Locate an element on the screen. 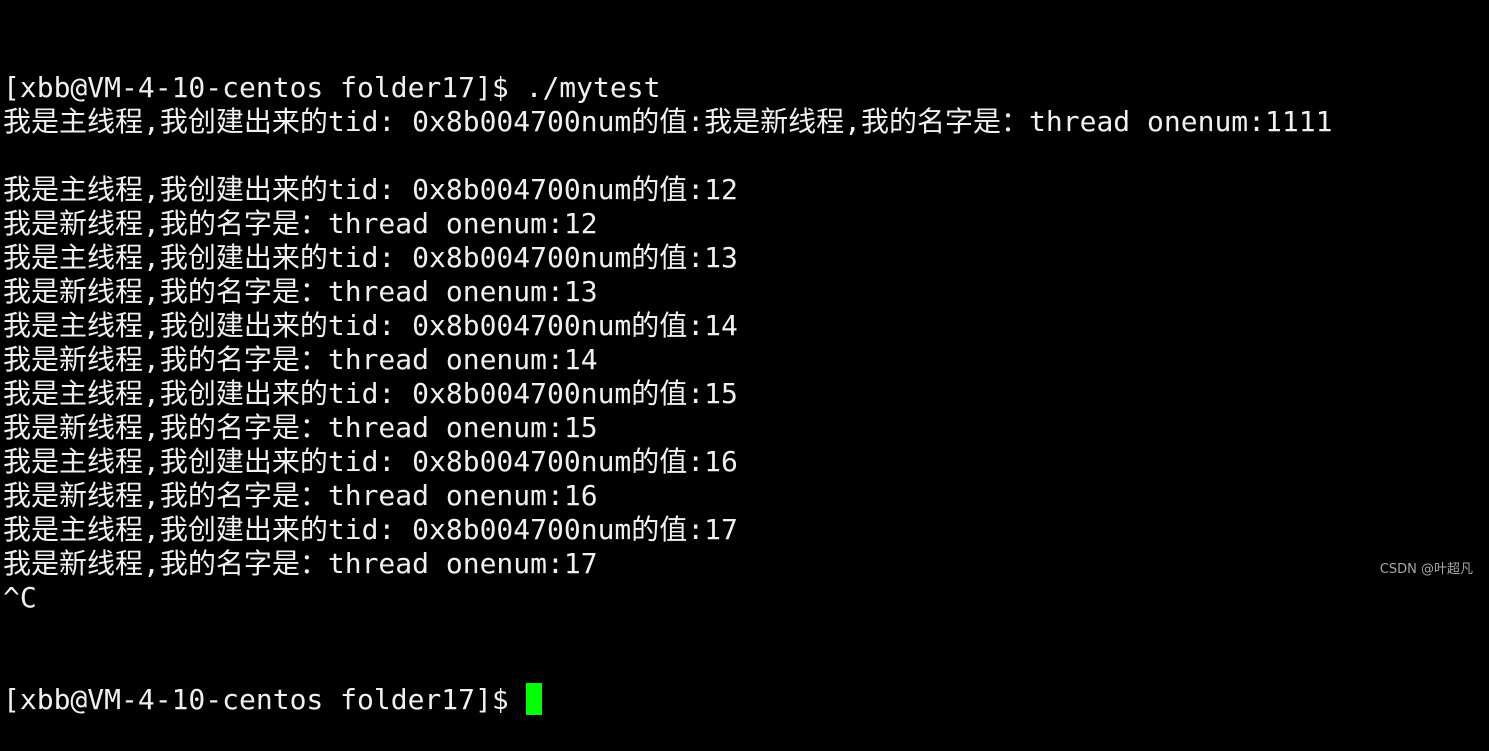 The image size is (1489, 751). watermark: CSDN @叶超凡 is located at coordinates (1426, 569).